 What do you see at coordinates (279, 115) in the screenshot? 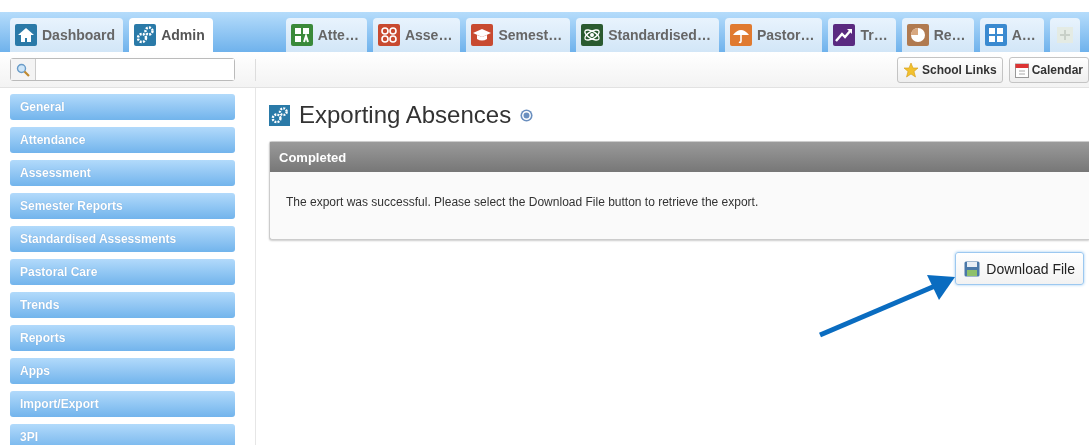
I see `gears-icon` at bounding box center [279, 115].